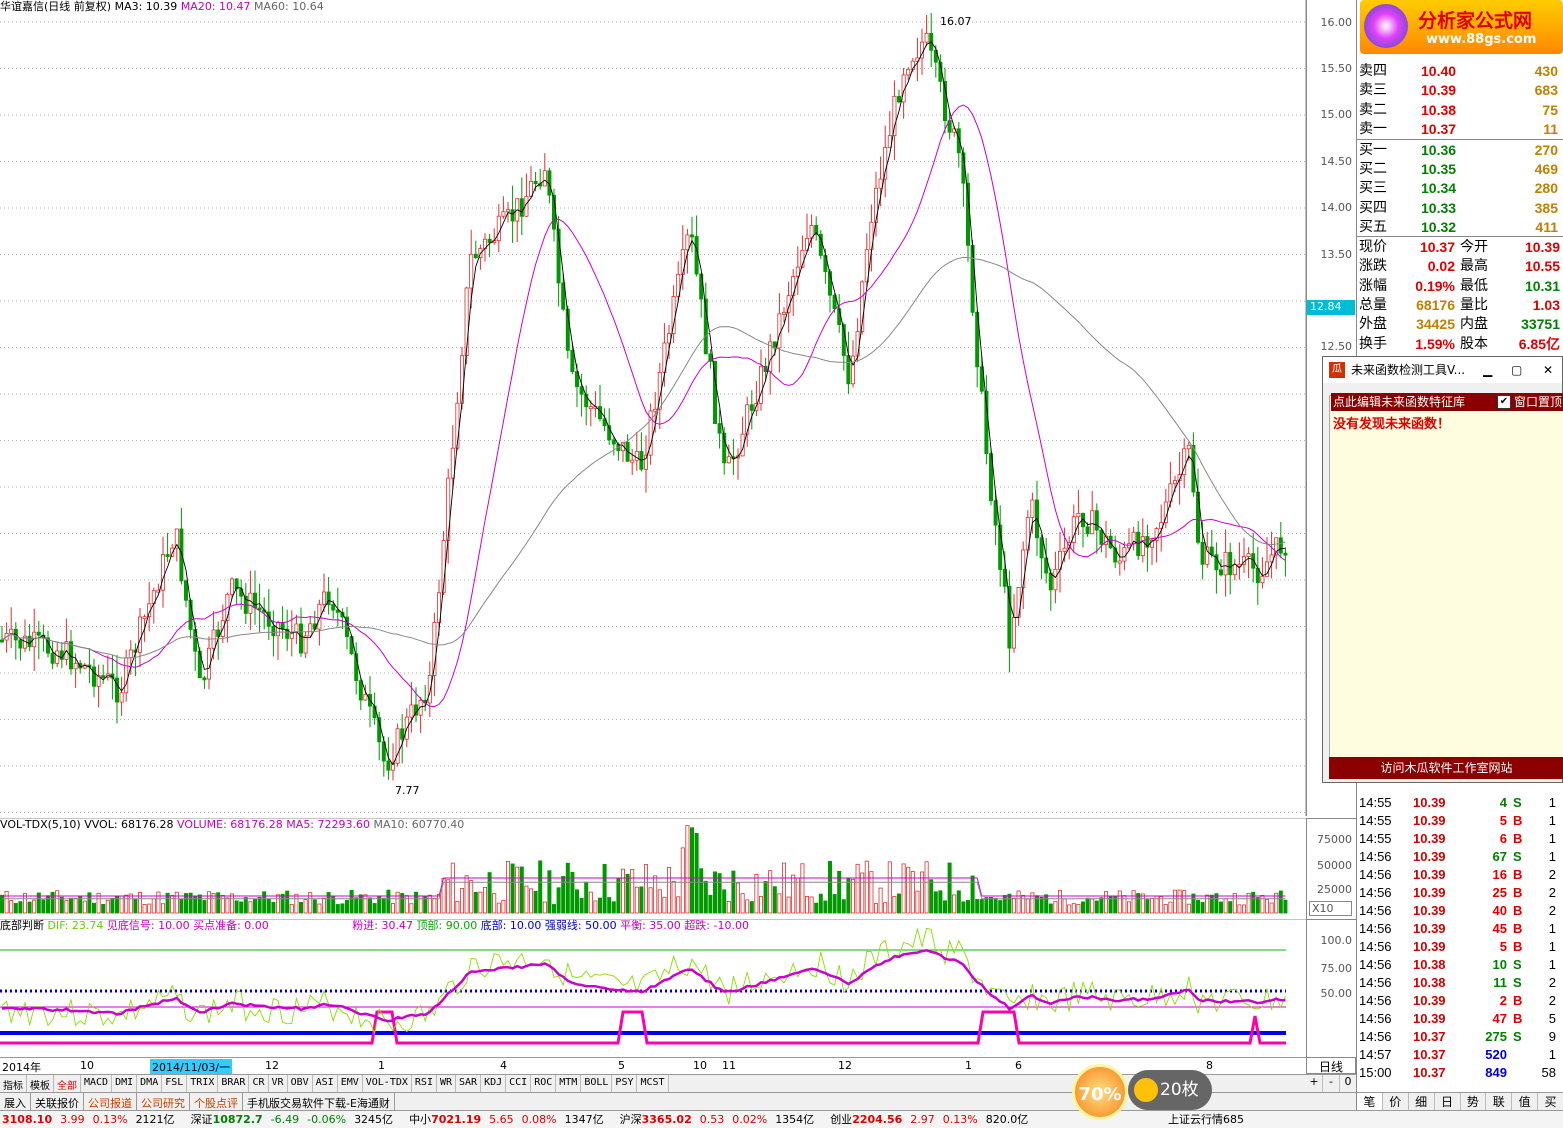 The image size is (1563, 1128). Describe the element at coordinates (653, 1083) in the screenshot. I see `indicator-tab-24: MCST` at that location.